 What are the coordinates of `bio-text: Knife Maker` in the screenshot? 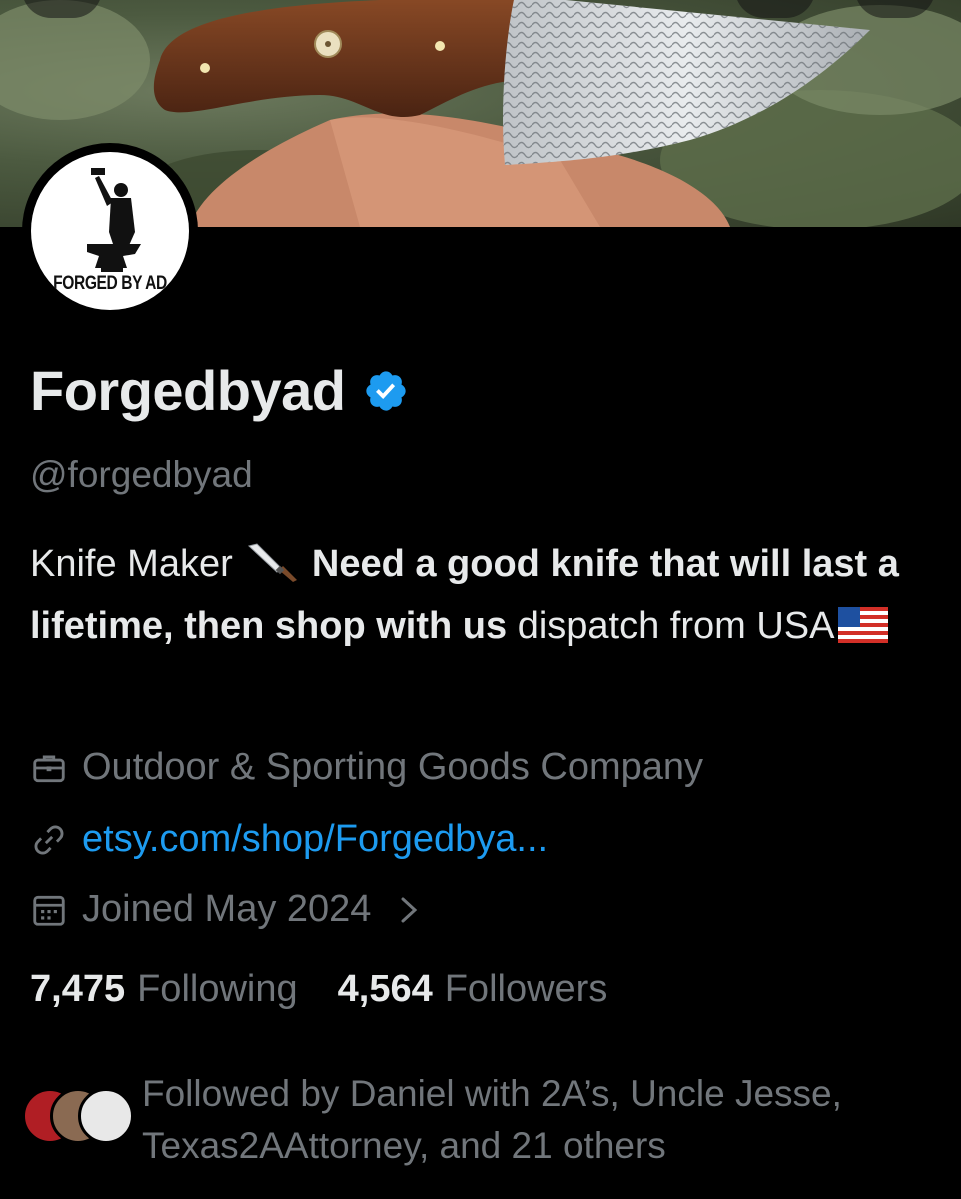 It's located at (137, 564).